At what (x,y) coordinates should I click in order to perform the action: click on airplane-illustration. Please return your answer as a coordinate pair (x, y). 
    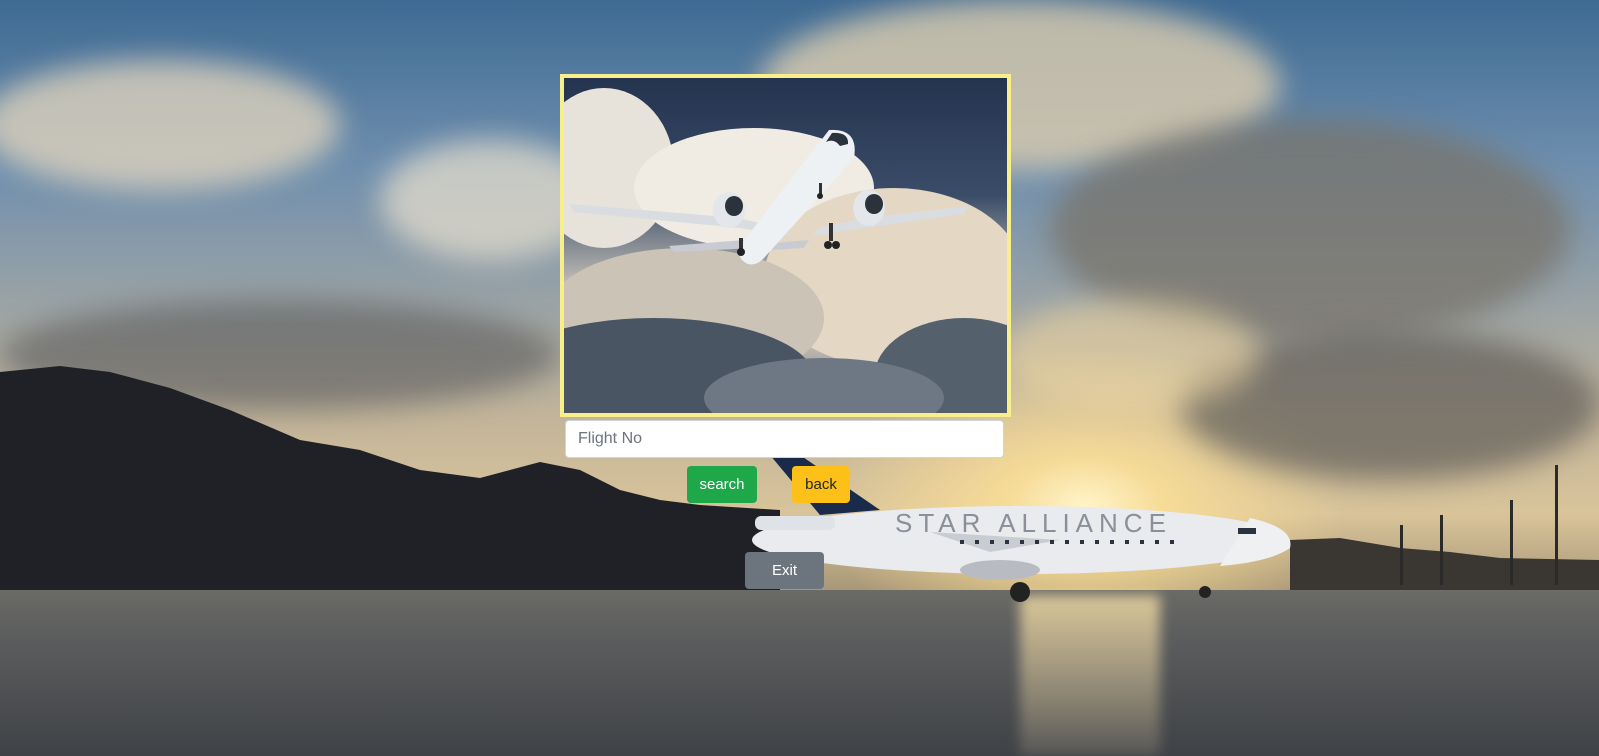
    Looking at the image, I should click on (785, 250).